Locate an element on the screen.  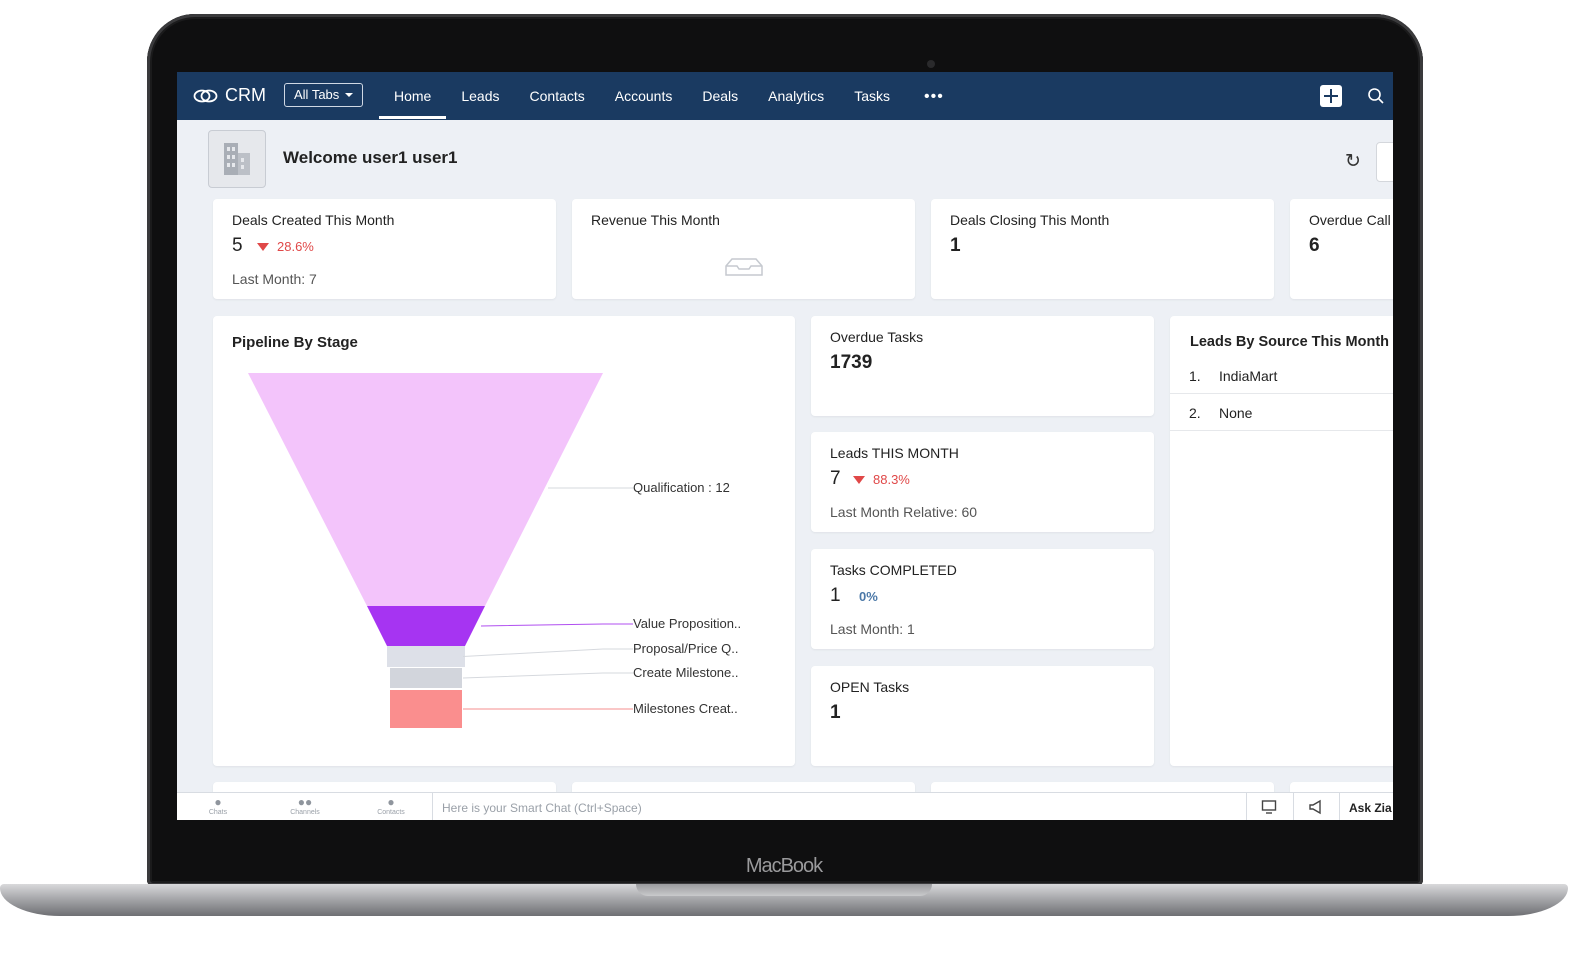
card-value: 5 is located at coordinates (237, 245).